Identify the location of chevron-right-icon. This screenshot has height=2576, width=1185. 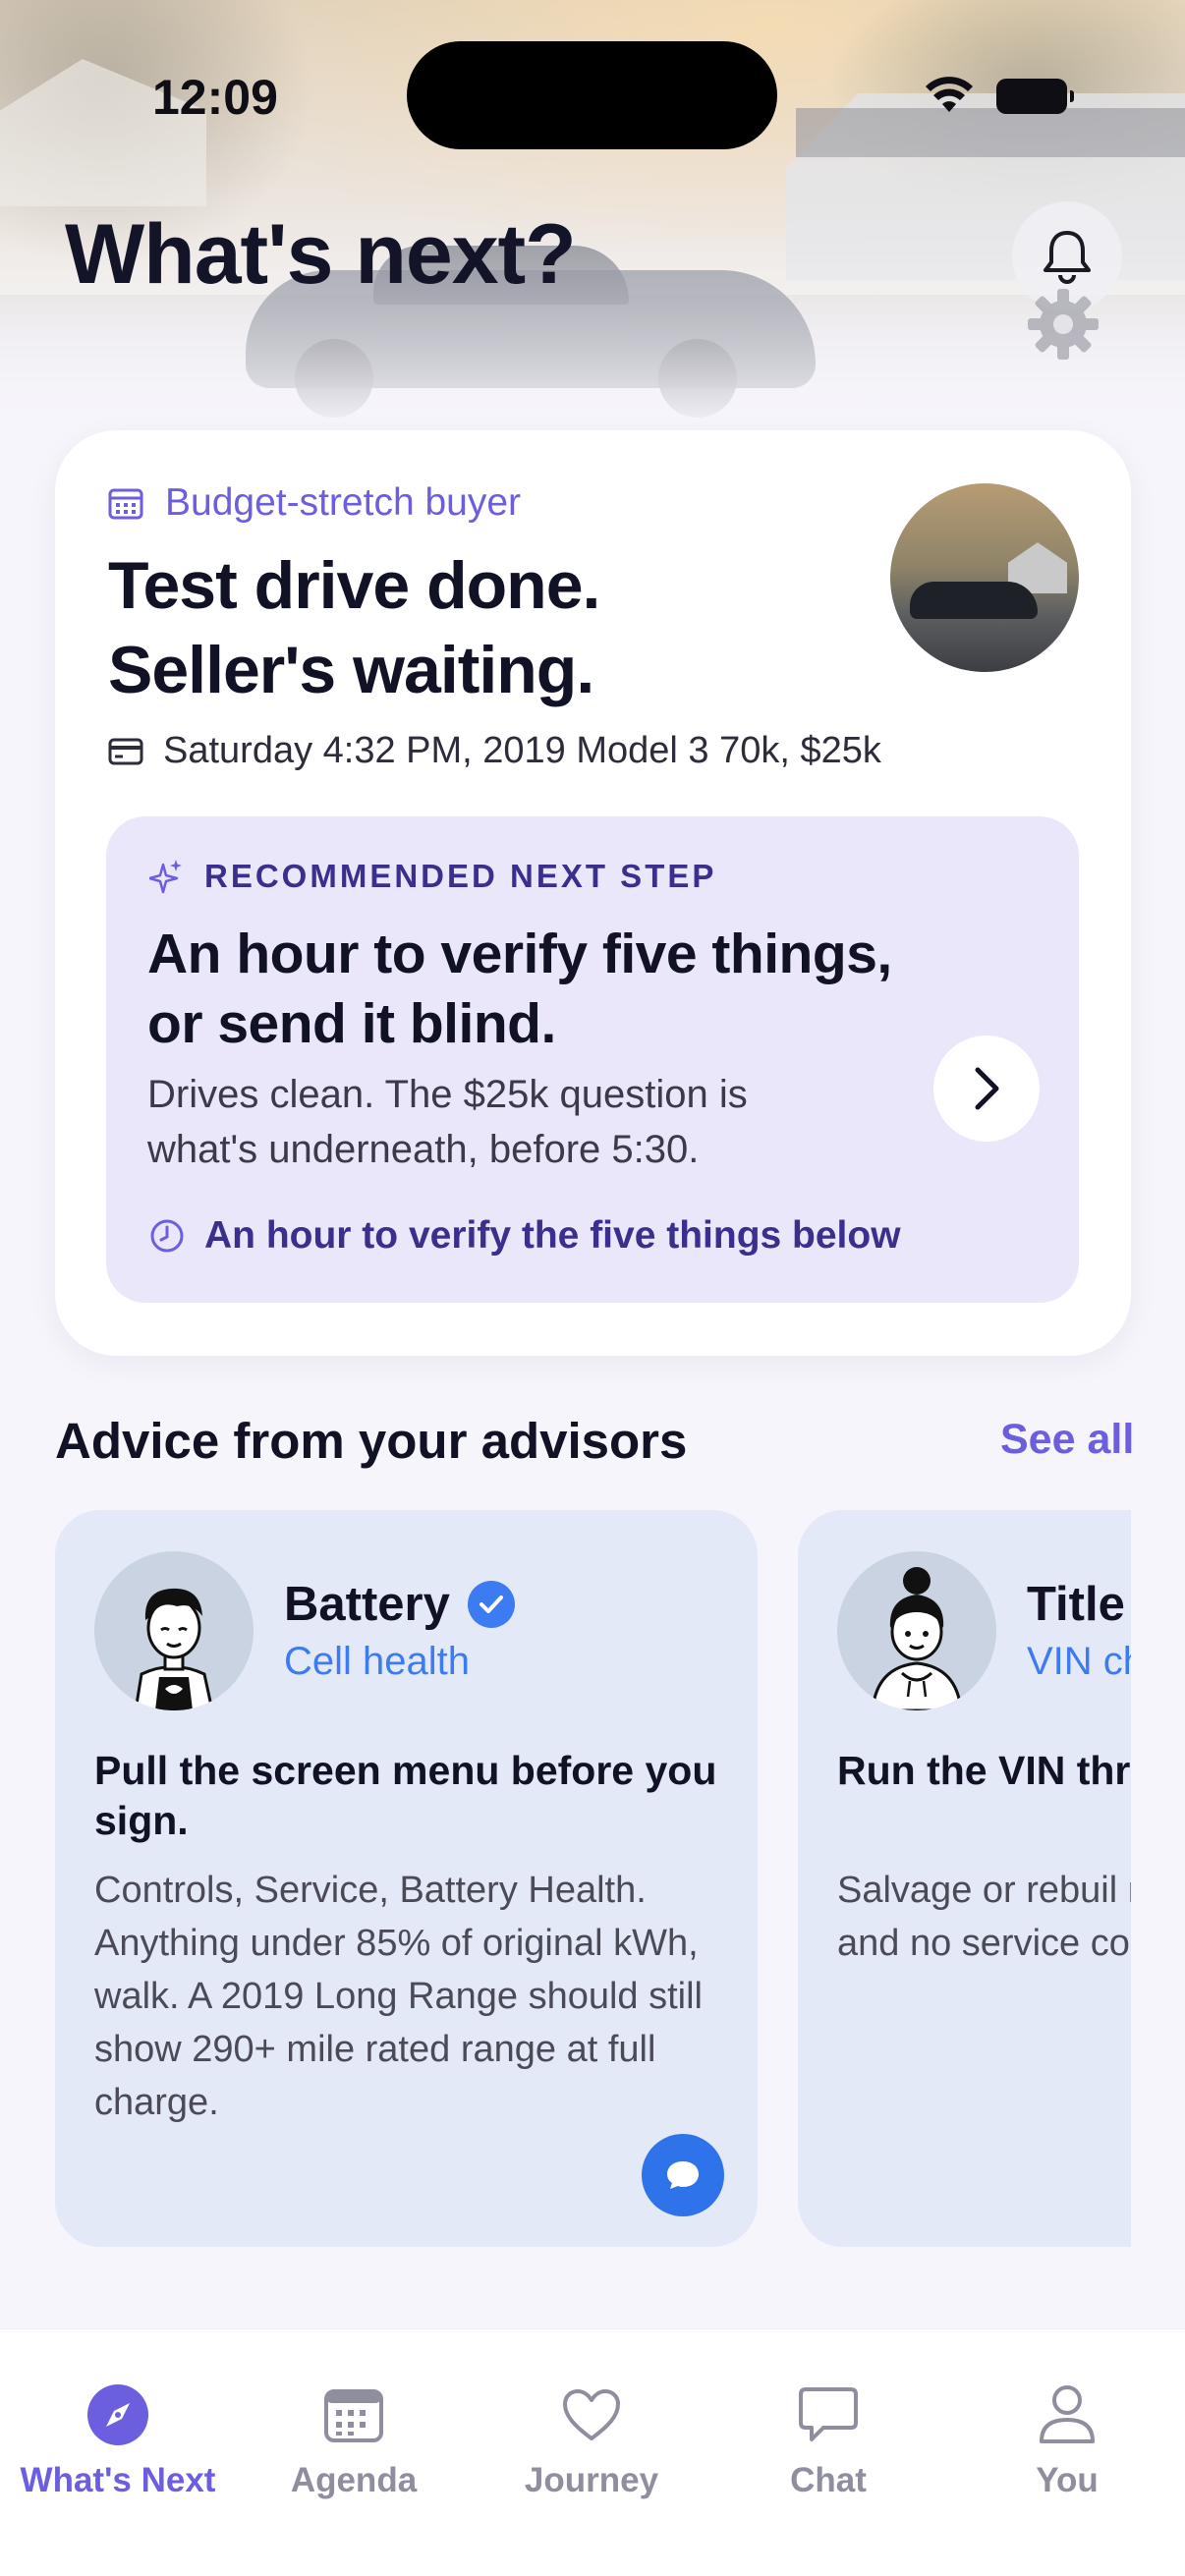
(987, 1088).